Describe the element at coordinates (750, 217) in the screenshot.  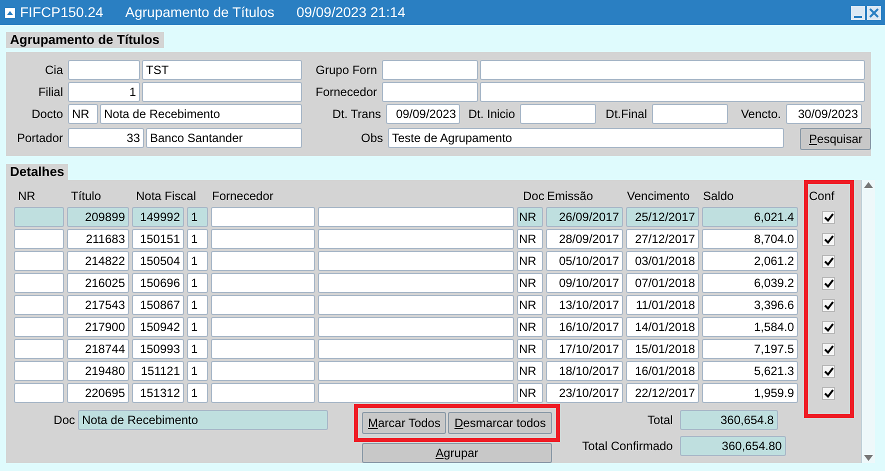
I see `table-cell: 6,021.4` at that location.